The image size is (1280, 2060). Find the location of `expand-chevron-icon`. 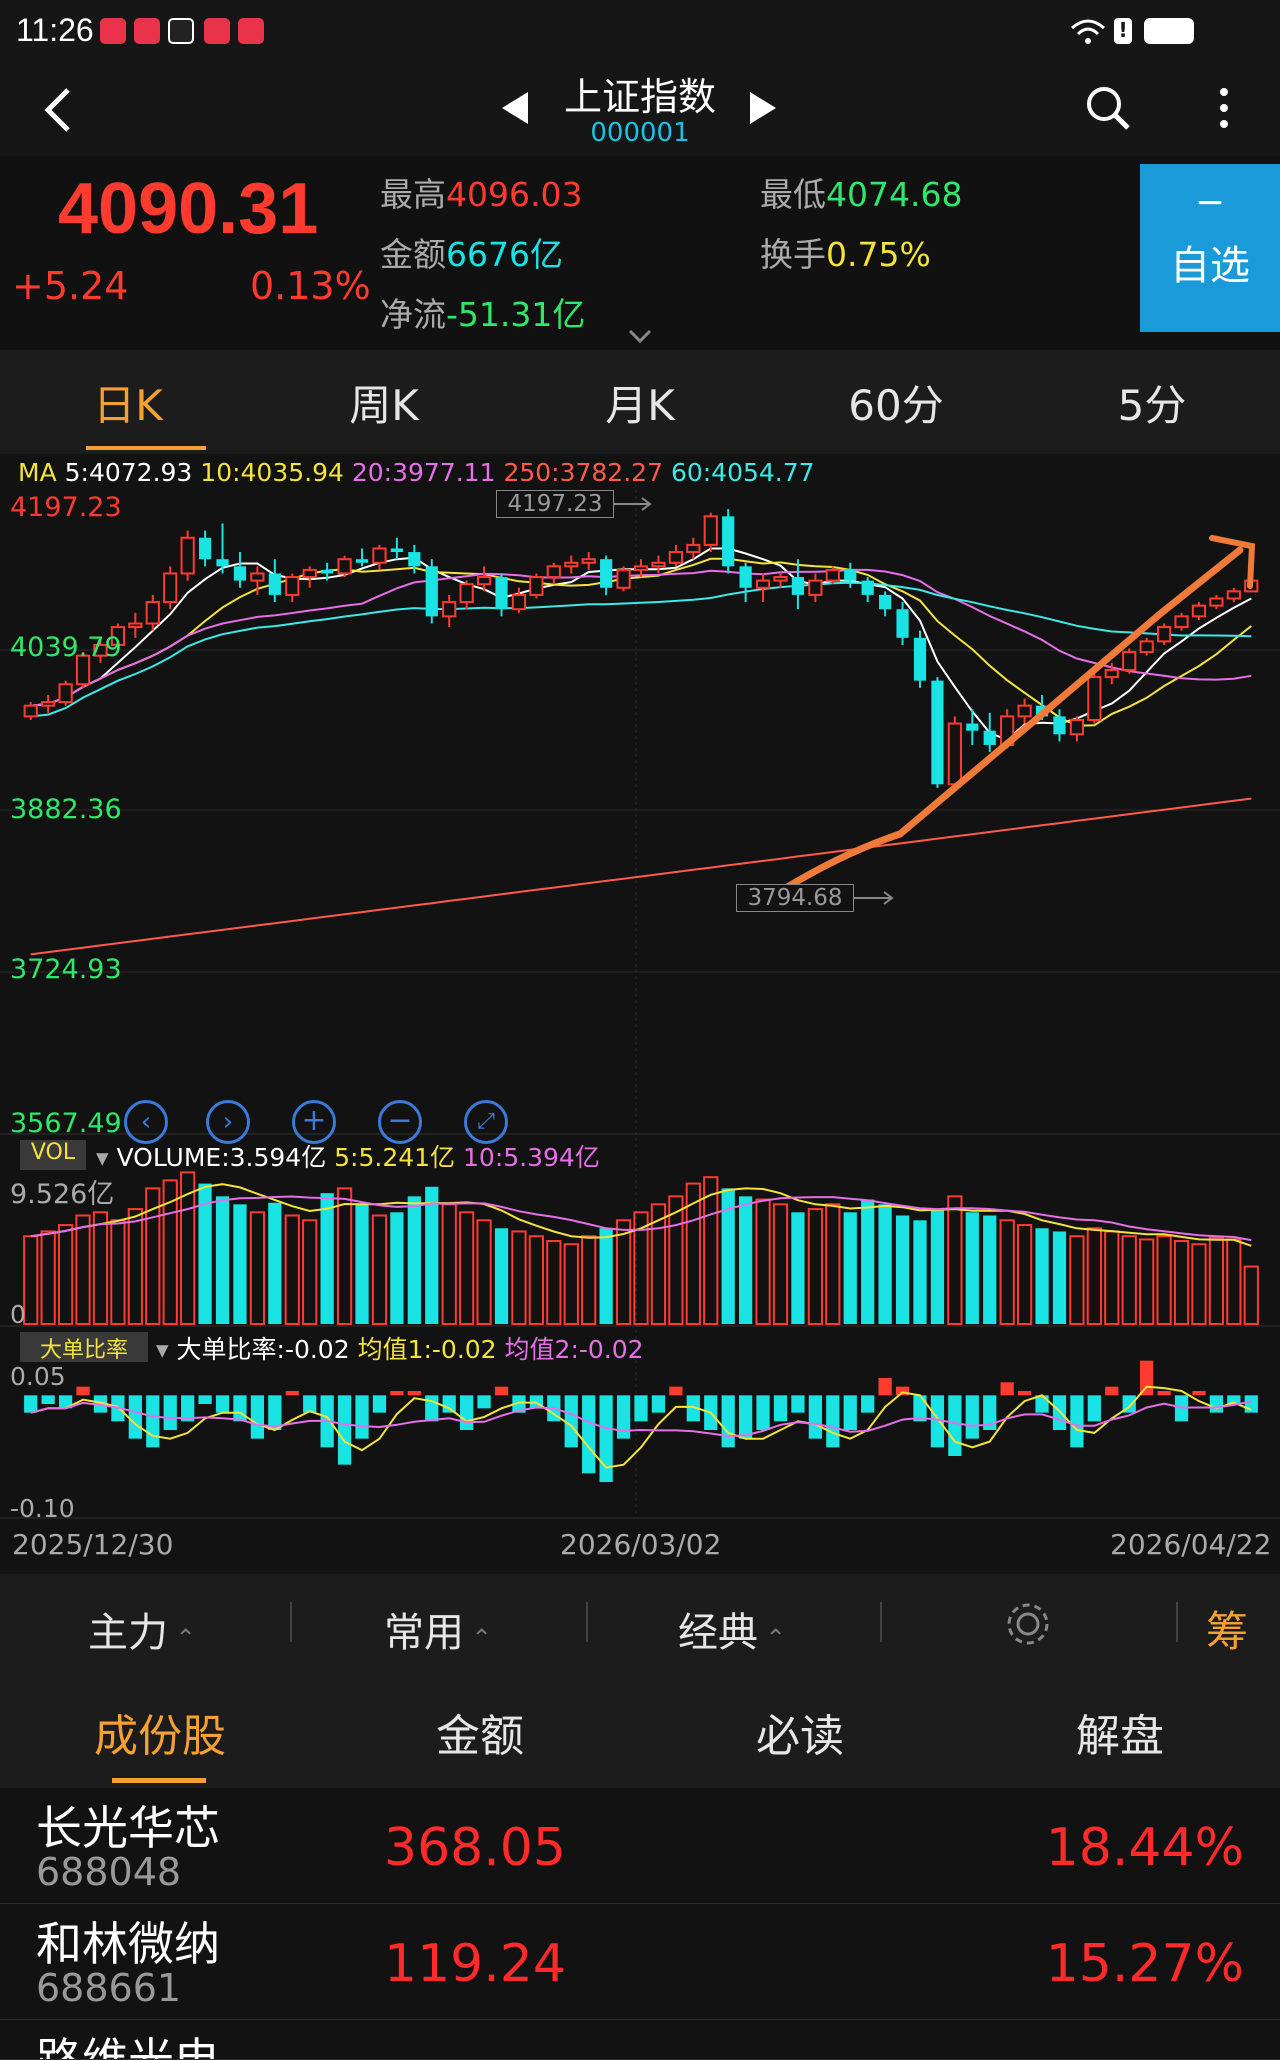

expand-chevron-icon is located at coordinates (640, 336).